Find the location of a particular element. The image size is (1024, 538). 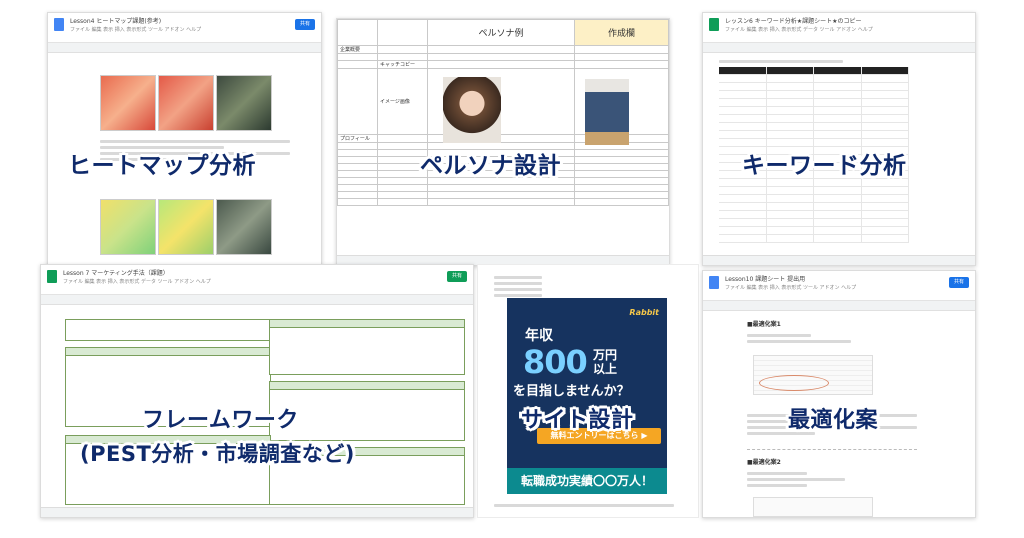

highlight-circle is located at coordinates (794, 383).